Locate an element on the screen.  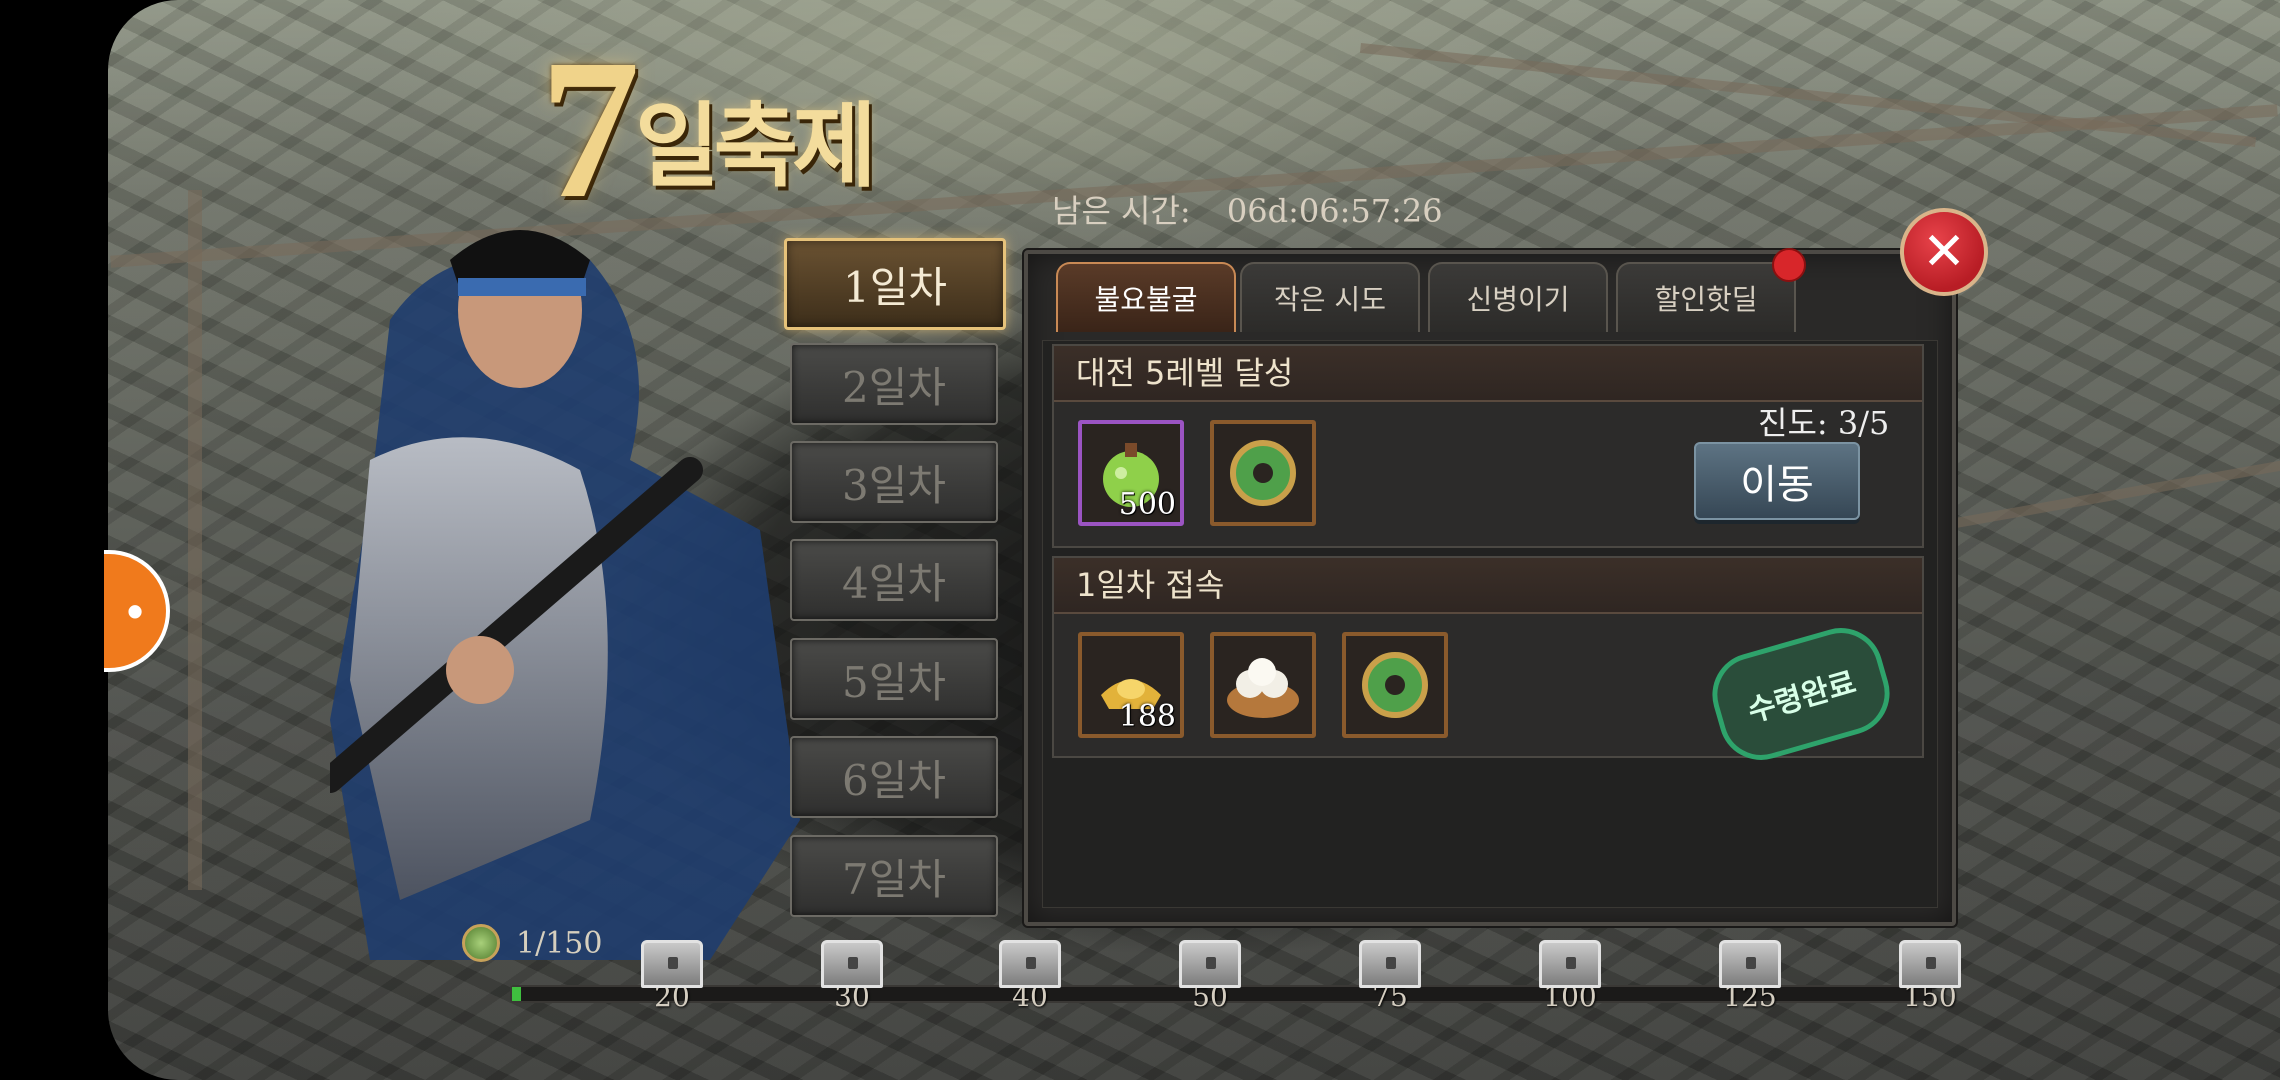
tab-divine-weapon: 신병이기 is located at coordinates (1518, 297).